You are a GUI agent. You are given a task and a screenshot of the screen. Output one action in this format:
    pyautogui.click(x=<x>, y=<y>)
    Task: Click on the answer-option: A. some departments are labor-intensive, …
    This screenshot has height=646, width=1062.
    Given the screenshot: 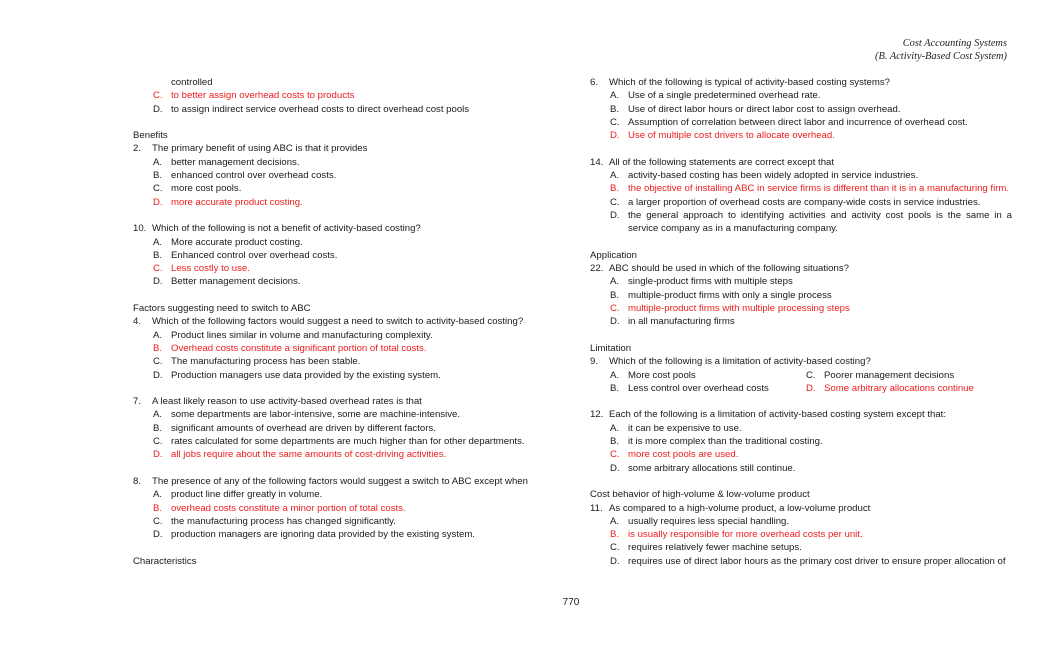 What is the action you would take?
    pyautogui.click(x=338, y=414)
    